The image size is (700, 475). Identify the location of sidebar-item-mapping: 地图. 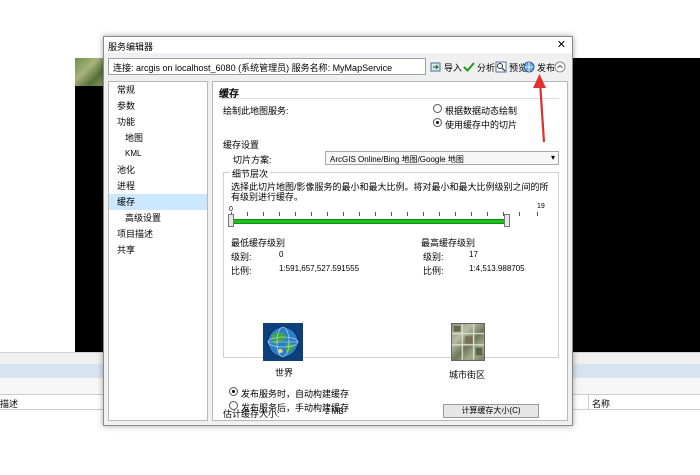
(158, 138).